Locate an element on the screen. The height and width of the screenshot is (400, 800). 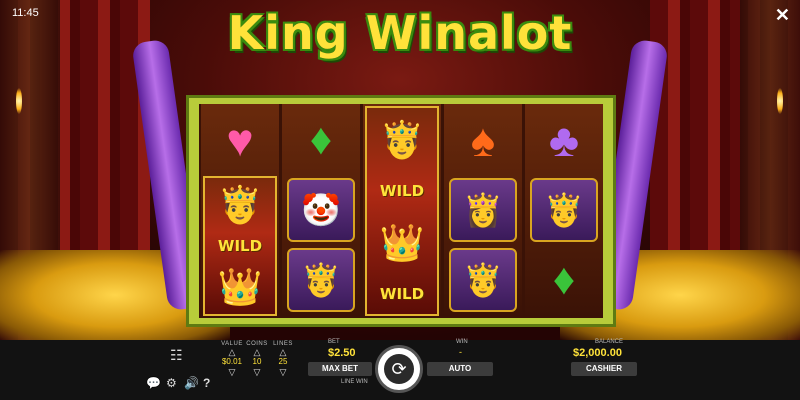
symbol-spade: ♠ is located at coordinates (483, 140).